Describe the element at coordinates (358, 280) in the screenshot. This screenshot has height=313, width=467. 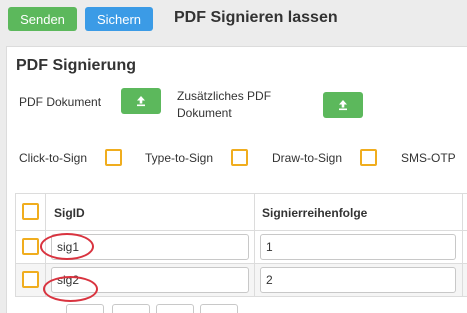
I see `signing-order-input: 2` at that location.